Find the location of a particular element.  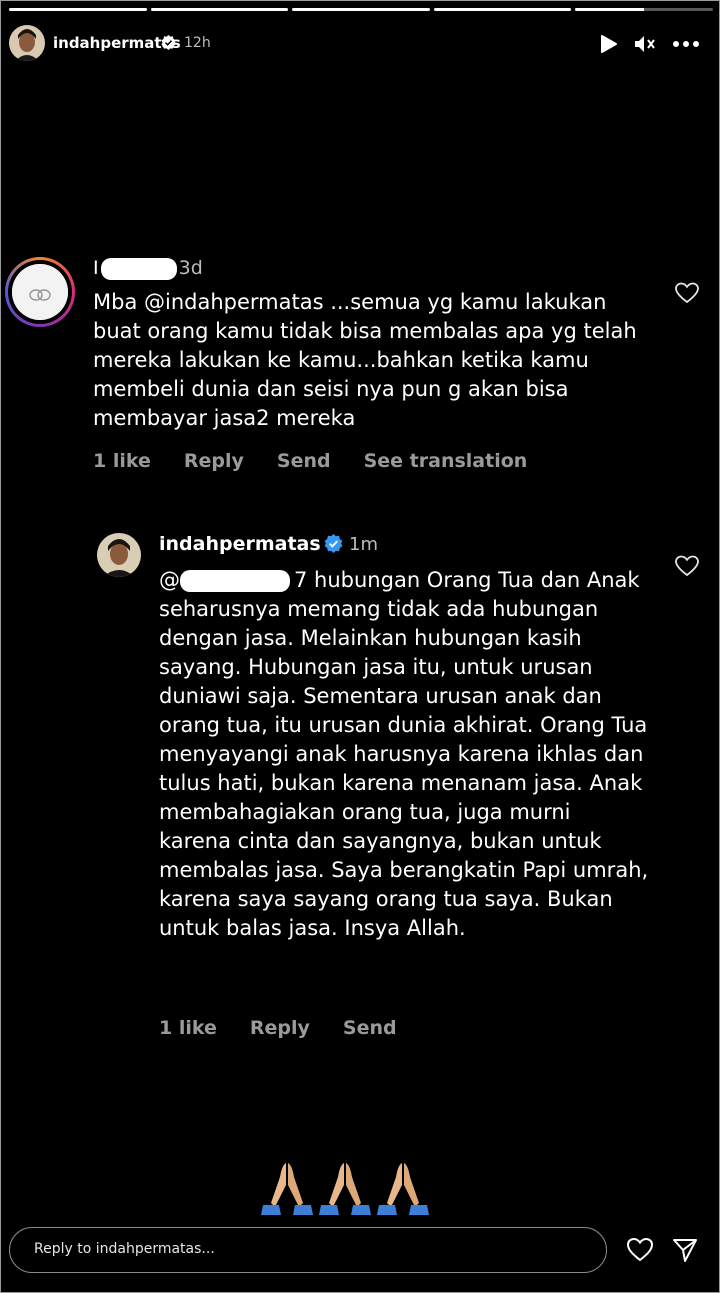

redacted-mention is located at coordinates (235, 581).